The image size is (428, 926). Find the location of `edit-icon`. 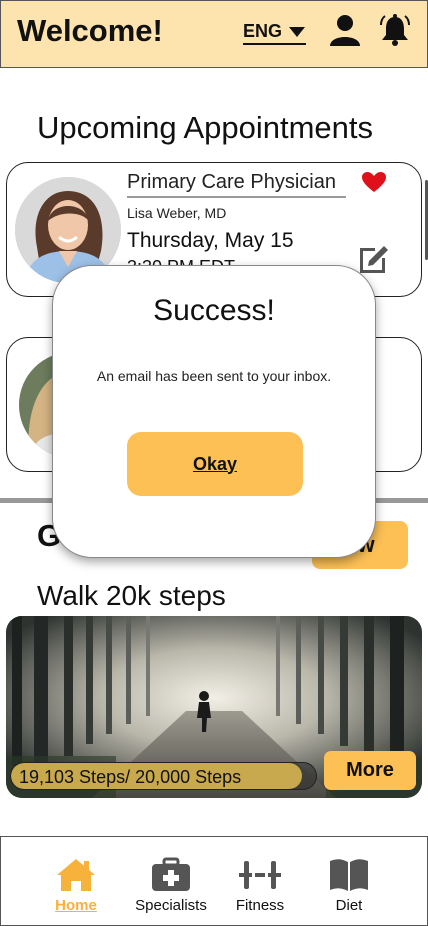

edit-icon is located at coordinates (374, 258).